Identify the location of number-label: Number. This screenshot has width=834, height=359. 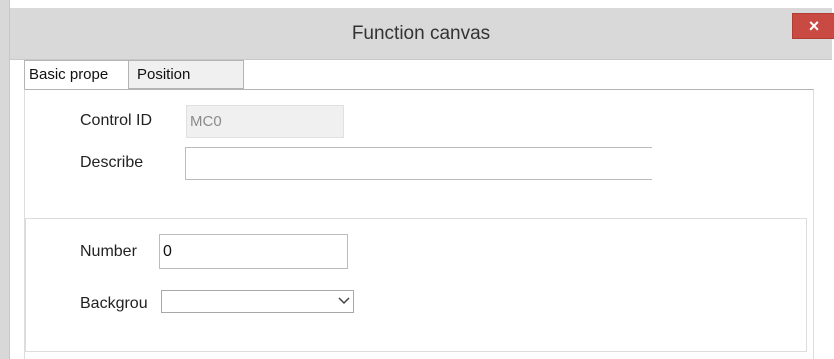
(108, 251).